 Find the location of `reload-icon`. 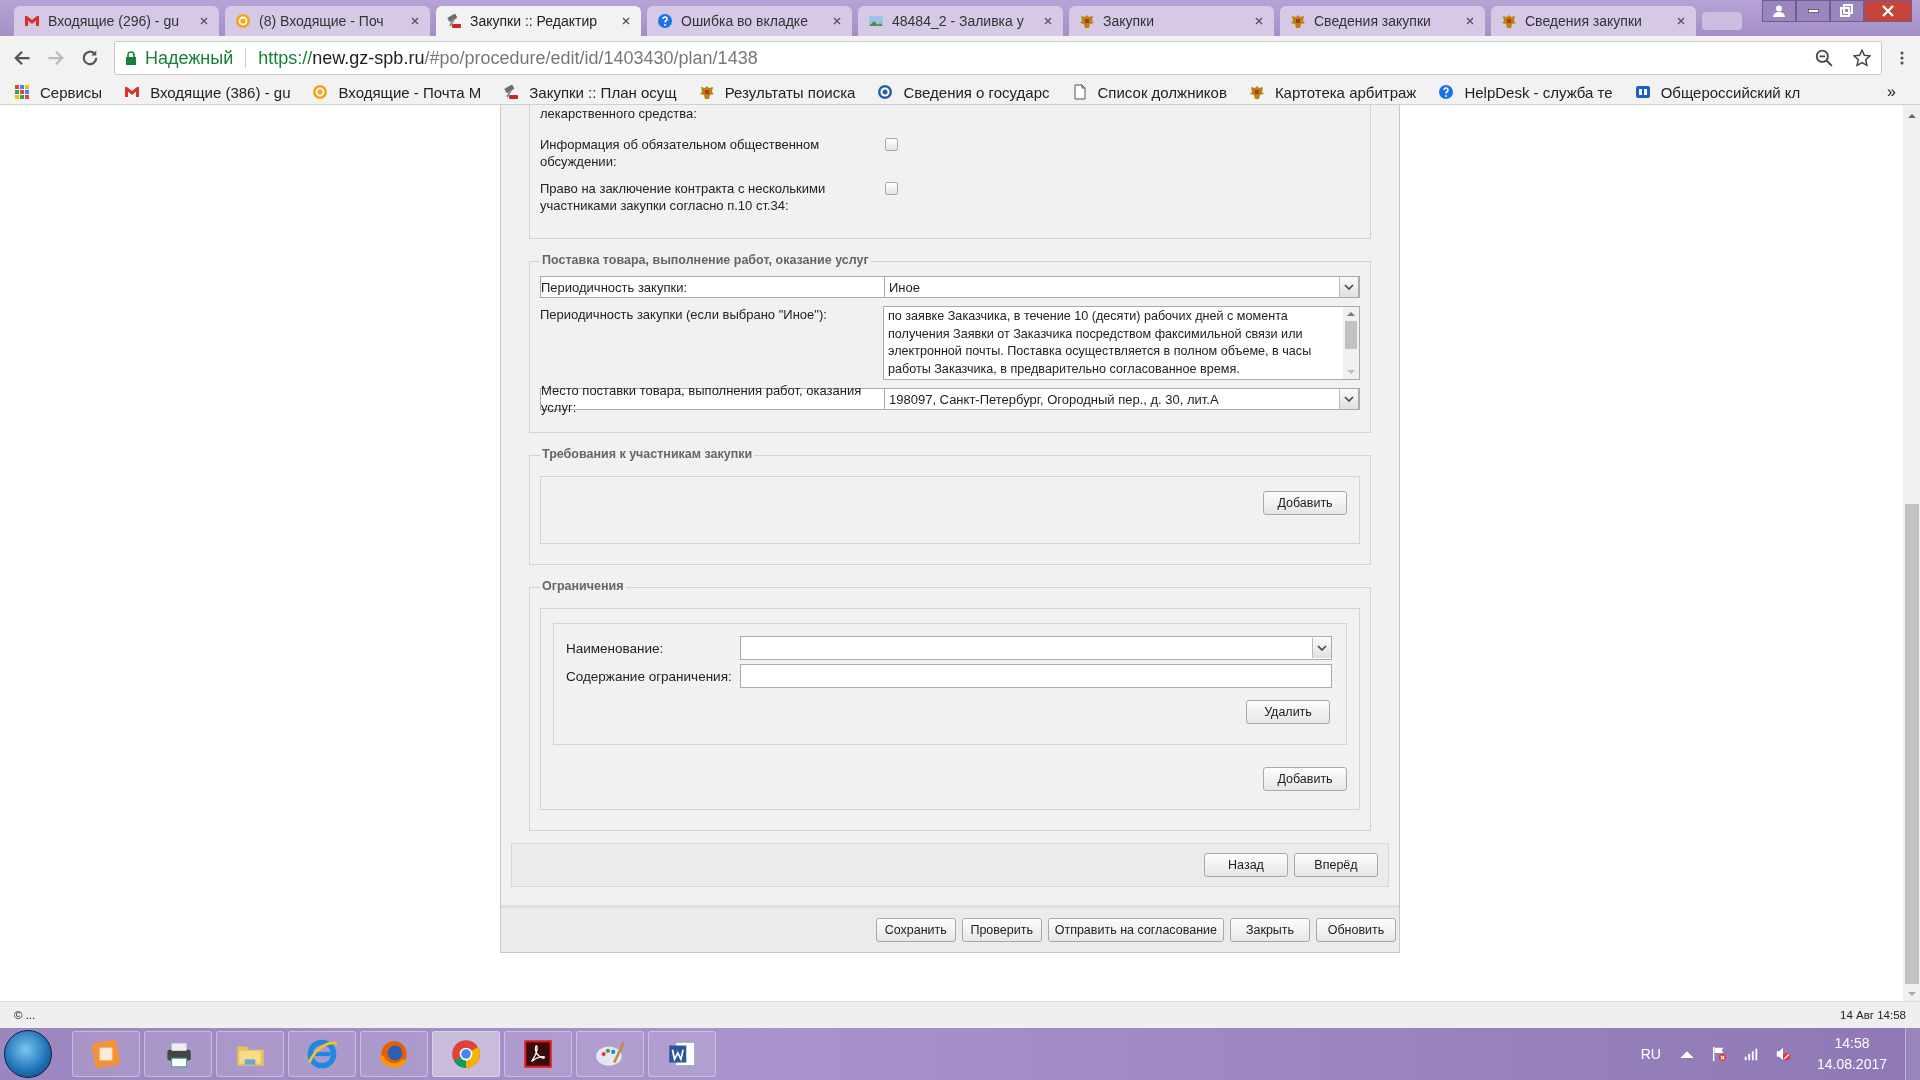

reload-icon is located at coordinates (90, 58).